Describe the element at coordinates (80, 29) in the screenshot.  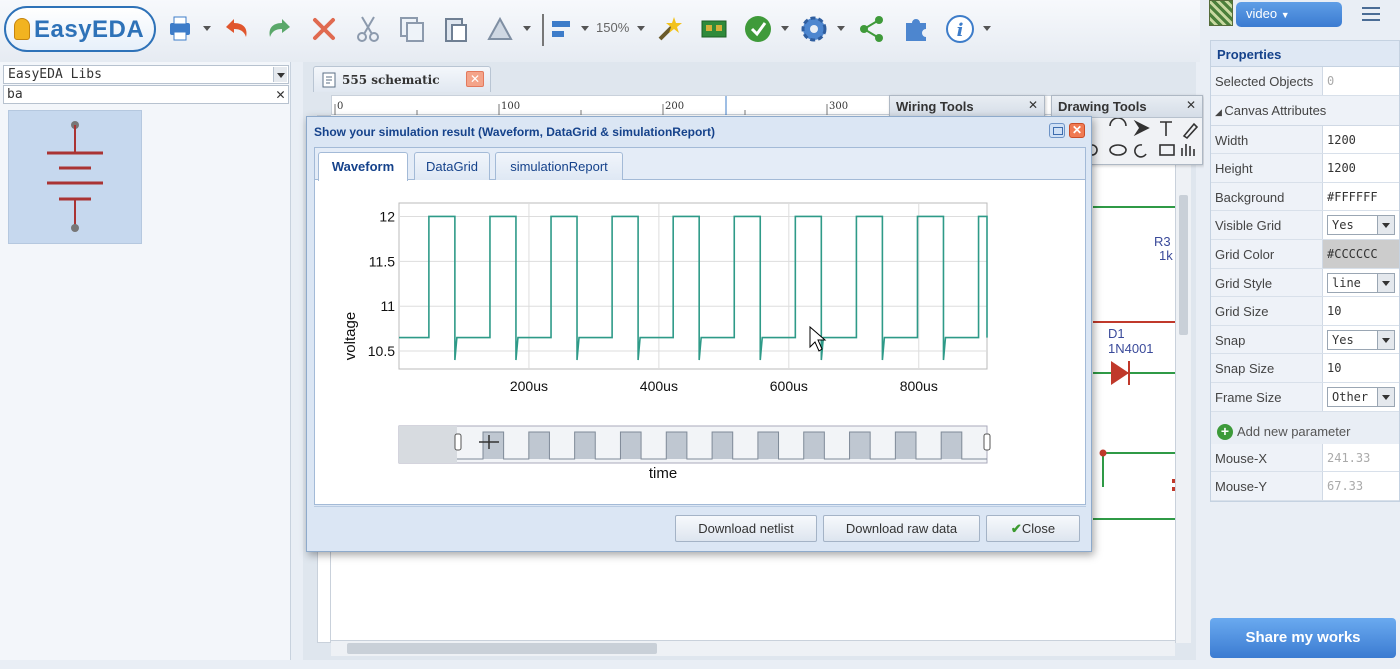
I see `easyeda-logo: EasyEDA` at that location.